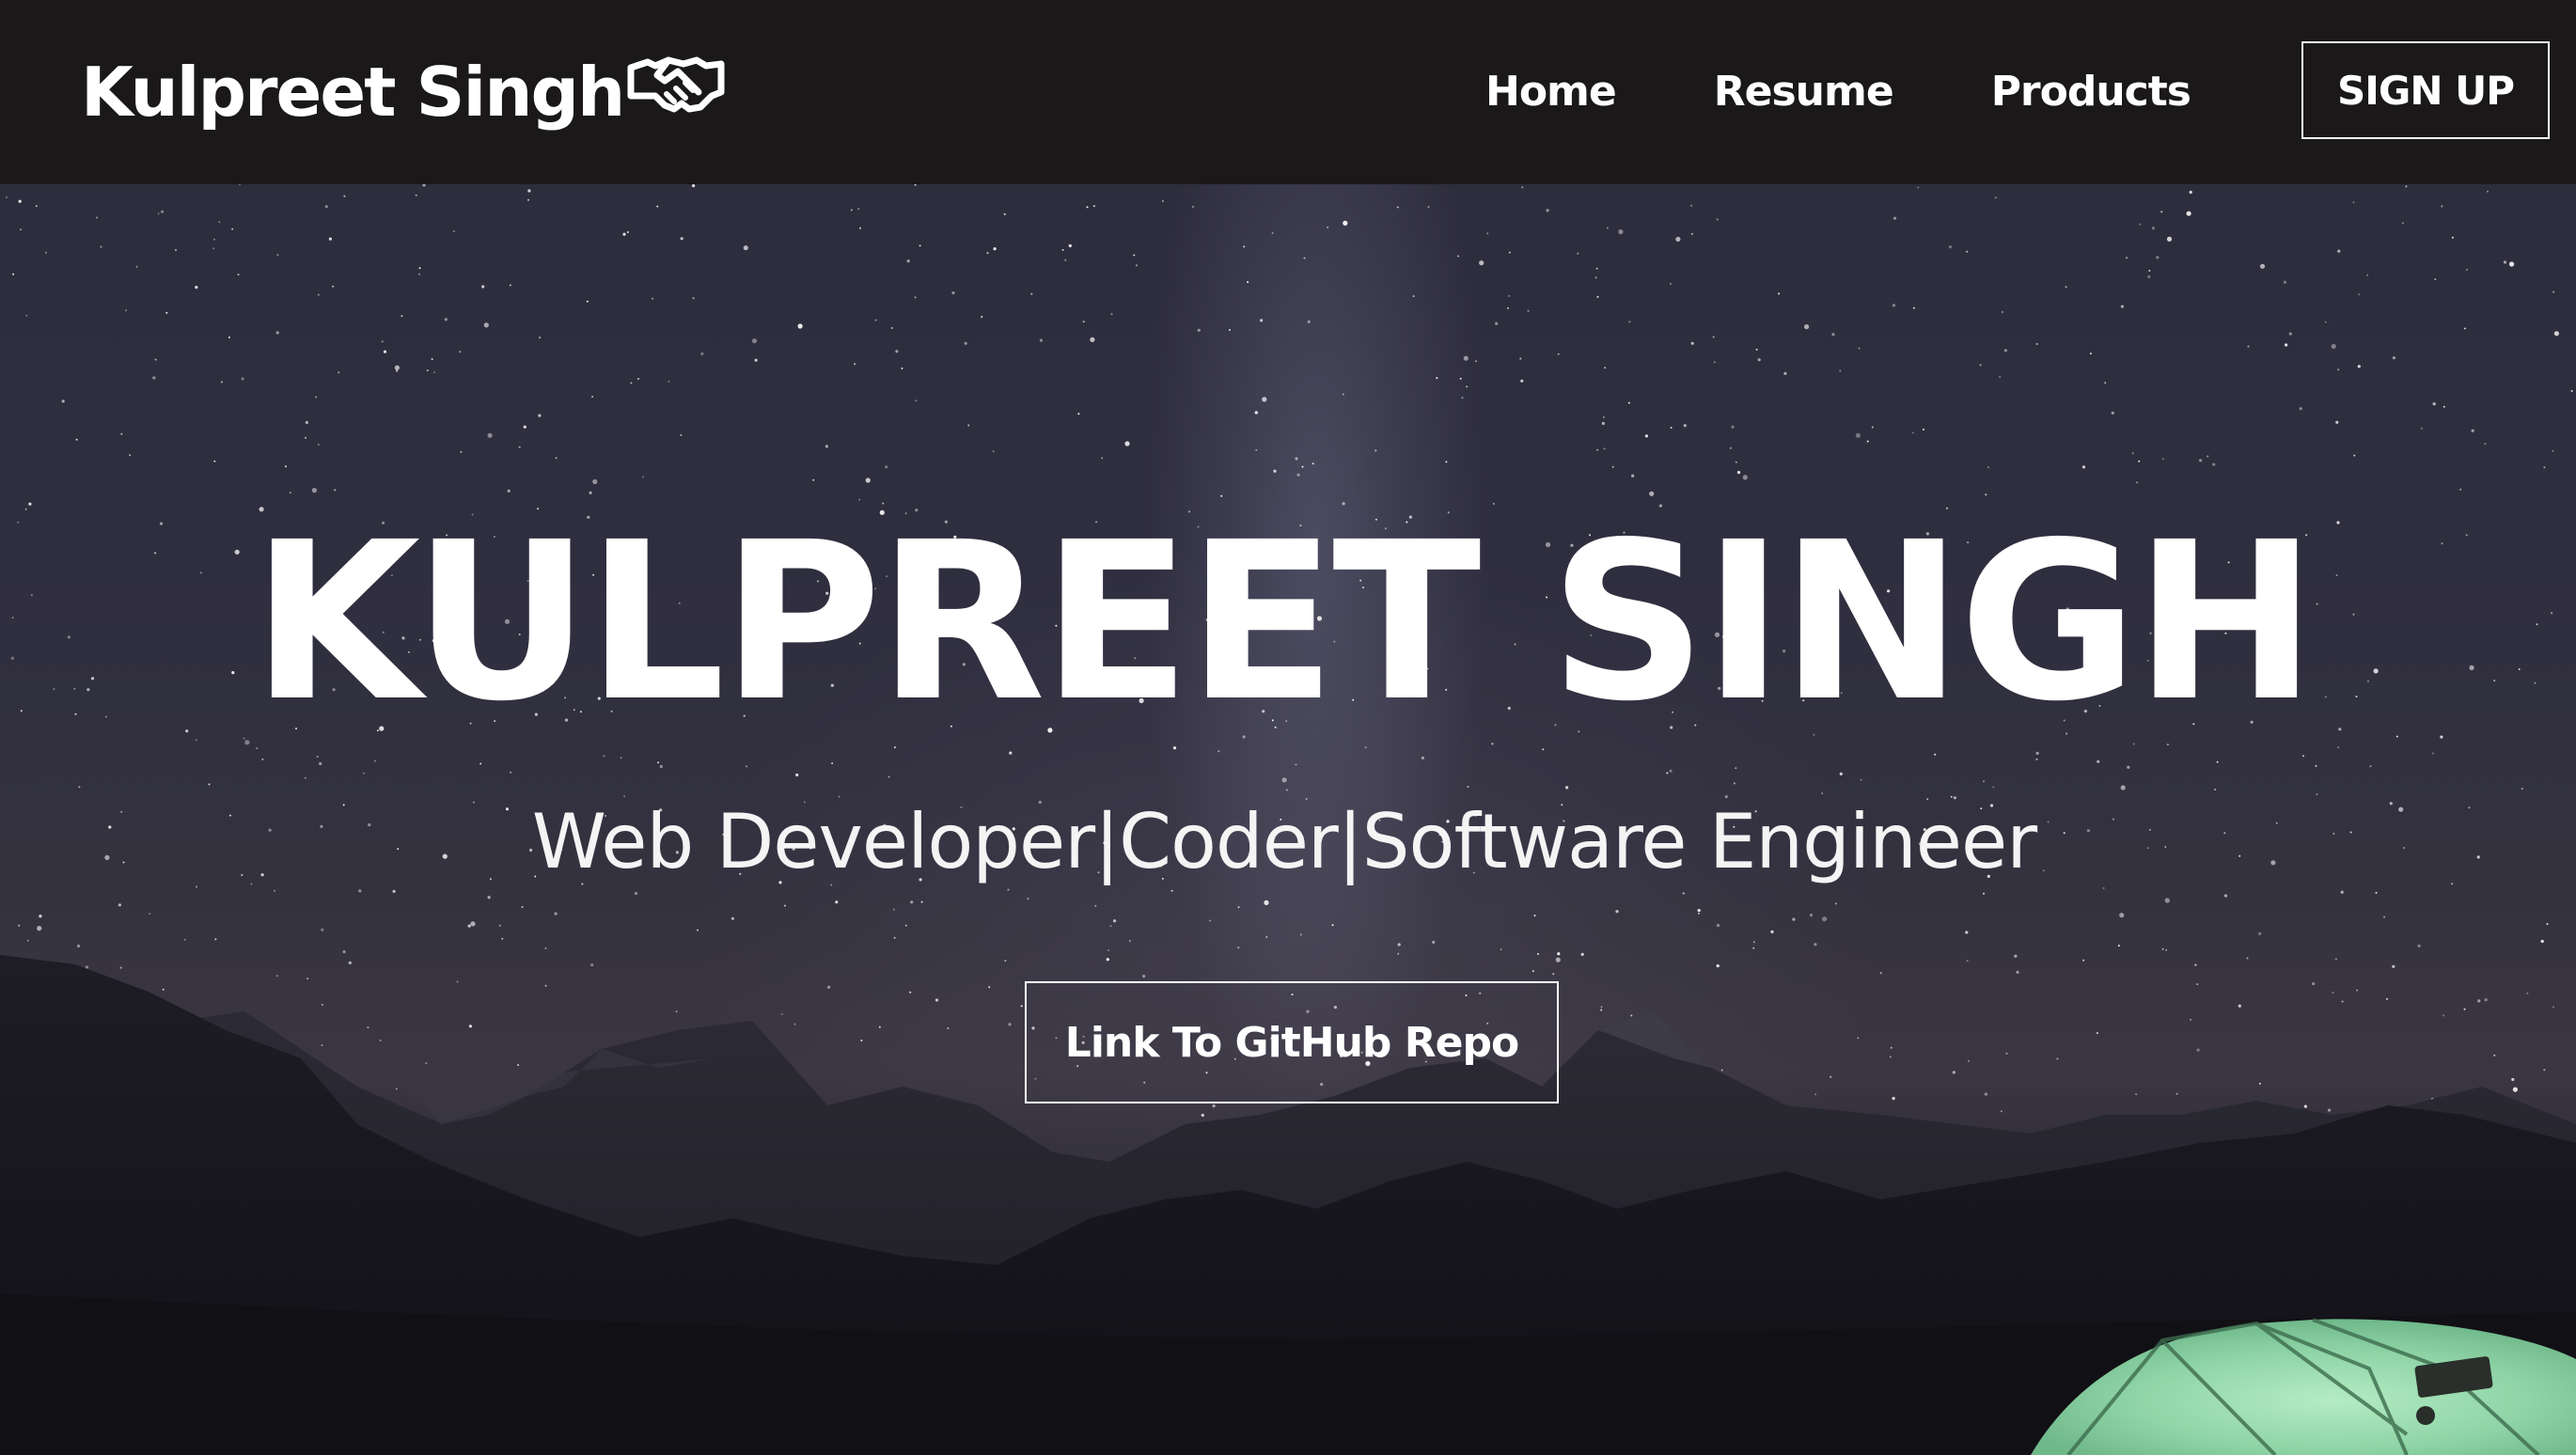 The width and height of the screenshot is (2576, 1455). Describe the element at coordinates (1284, 841) in the screenshot. I see `hero-subtitle: Web Developer|Coder|Software Engineer` at that location.